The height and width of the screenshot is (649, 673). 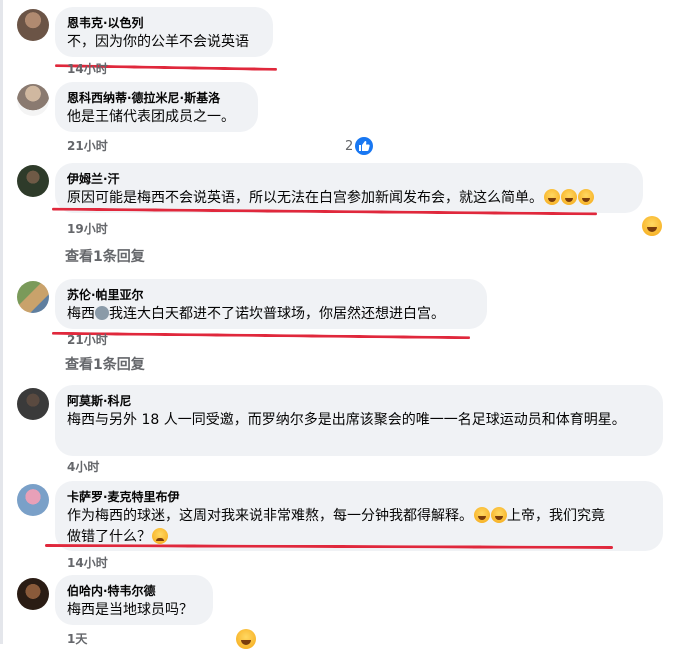 I want to click on page-edge, so click(x=1, y=322).